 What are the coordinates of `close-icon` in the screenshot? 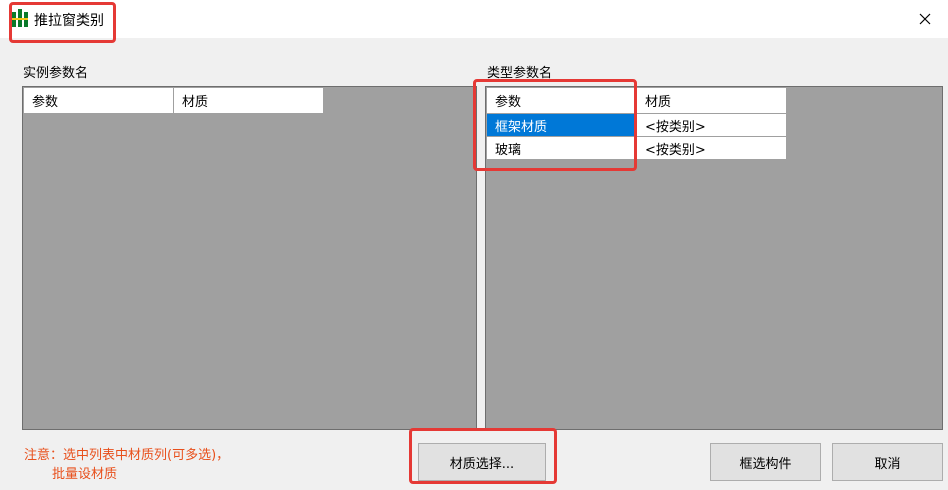 It's located at (925, 19).